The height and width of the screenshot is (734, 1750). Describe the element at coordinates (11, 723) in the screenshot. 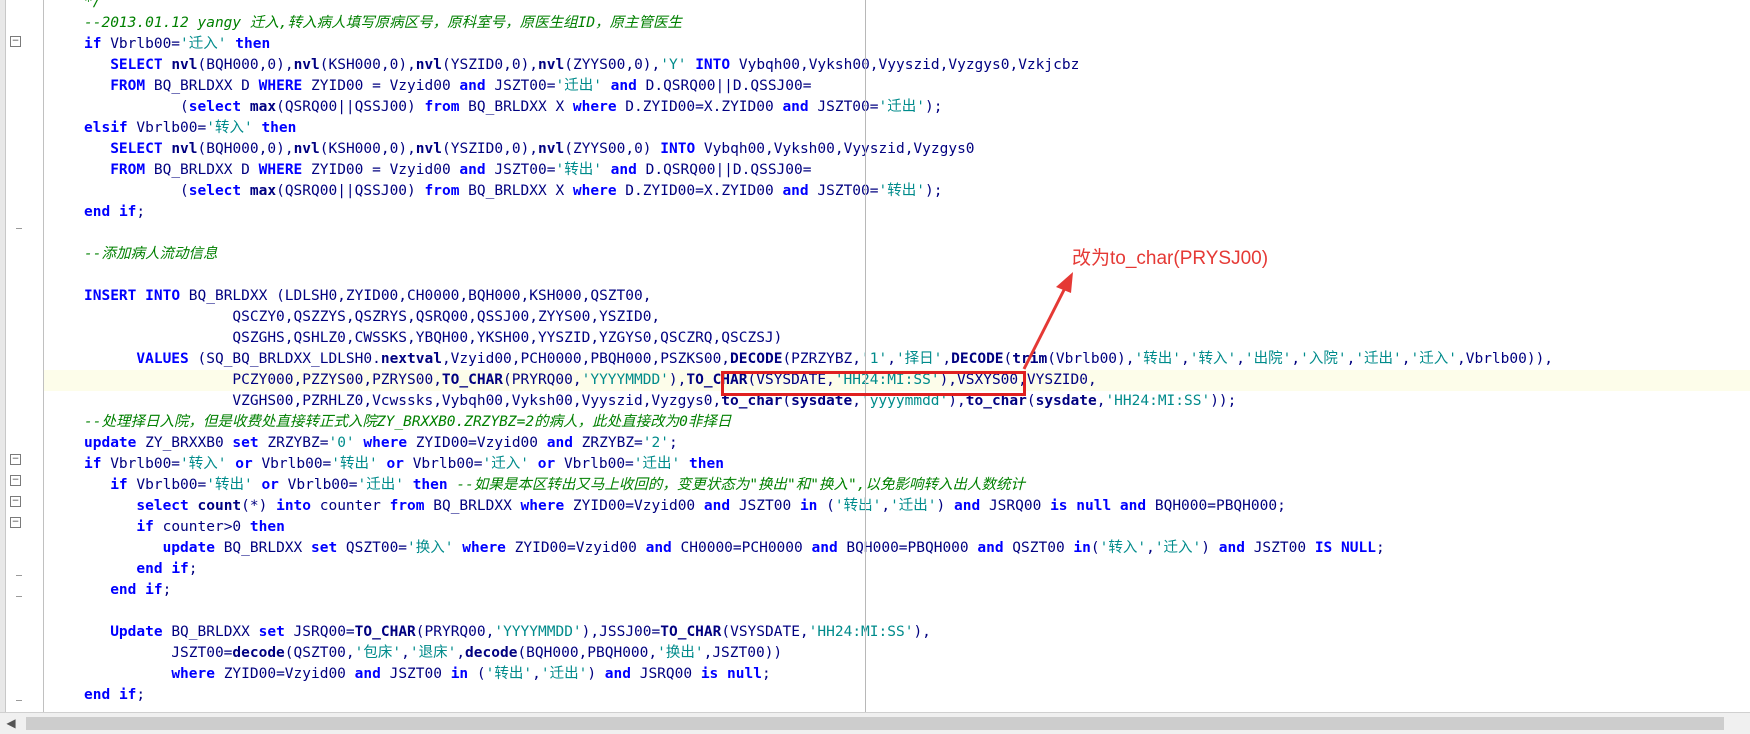

I see `scroll-left-icon: ◀` at that location.